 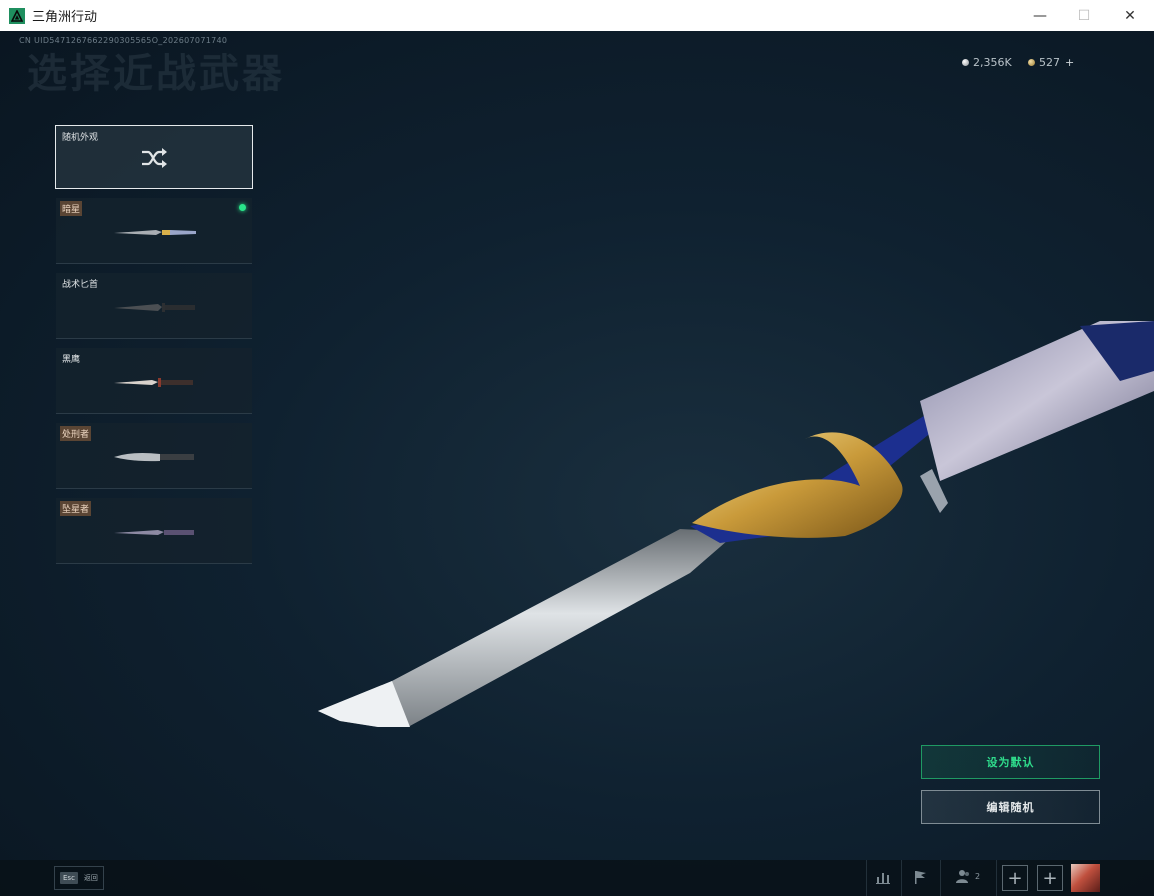 I want to click on weapon-card-executioner: 处刑者, so click(x=154, y=456).